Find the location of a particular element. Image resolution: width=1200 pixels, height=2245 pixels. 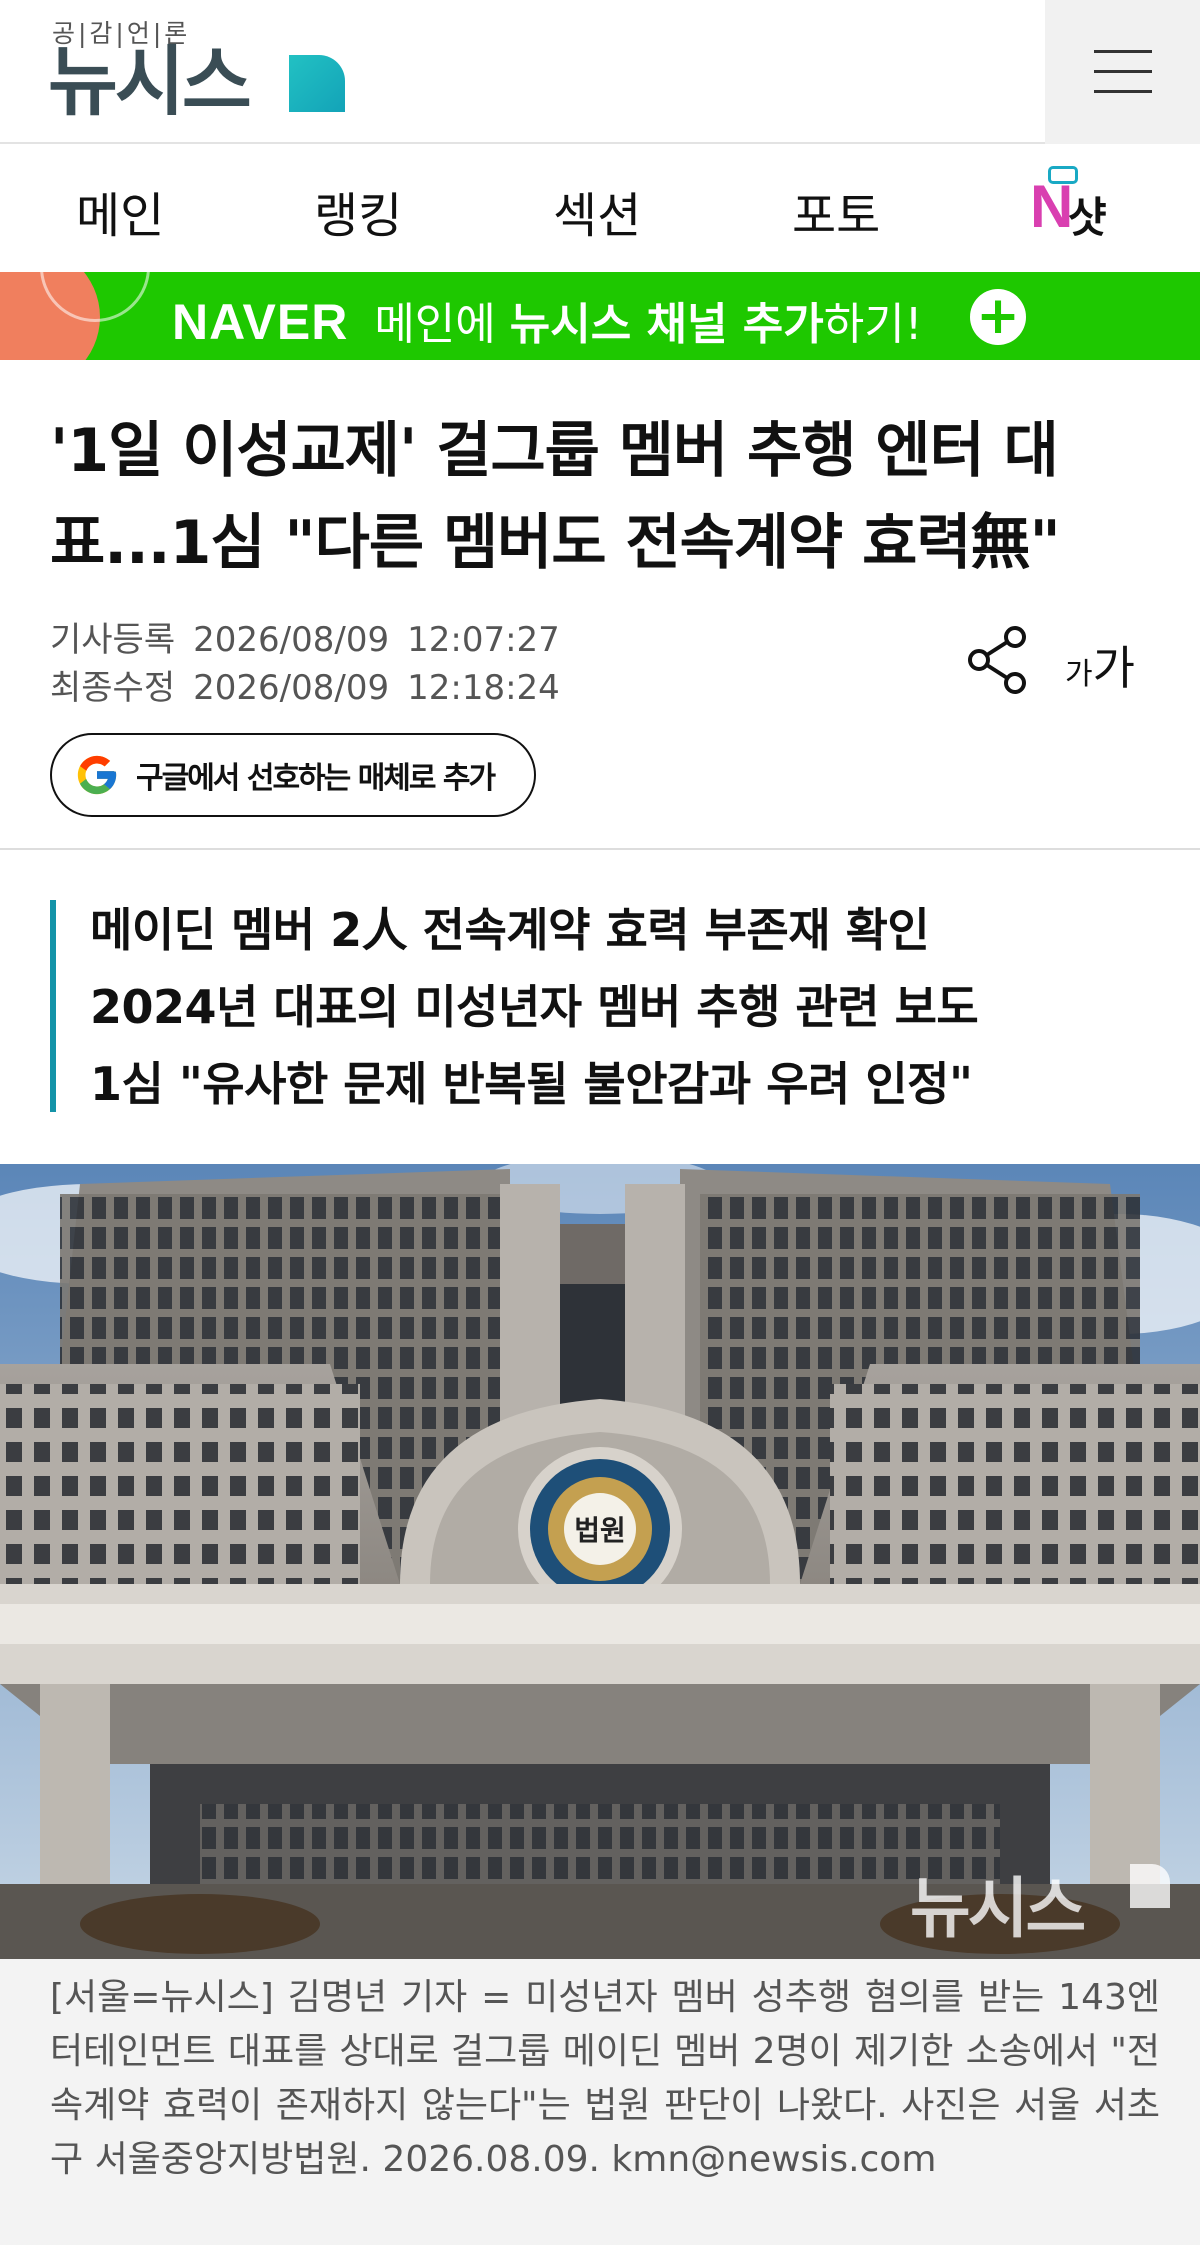

summary-line: 메이딘 멤버 2人 전속계약 효력 부존재 확인 is located at coordinates (510, 930).